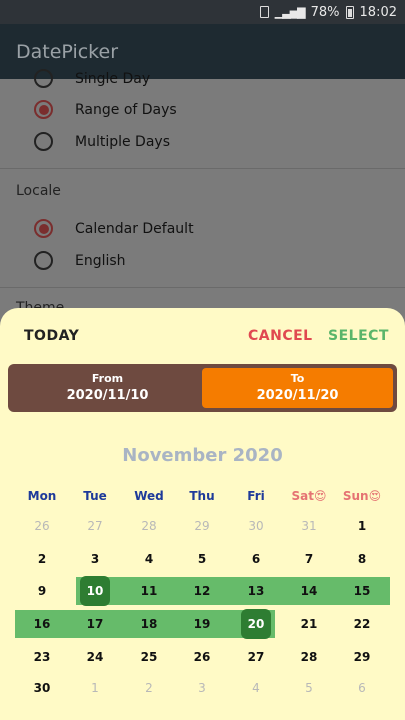 The image size is (405, 720). I want to click on battery-percent: 78%, so click(325, 12).